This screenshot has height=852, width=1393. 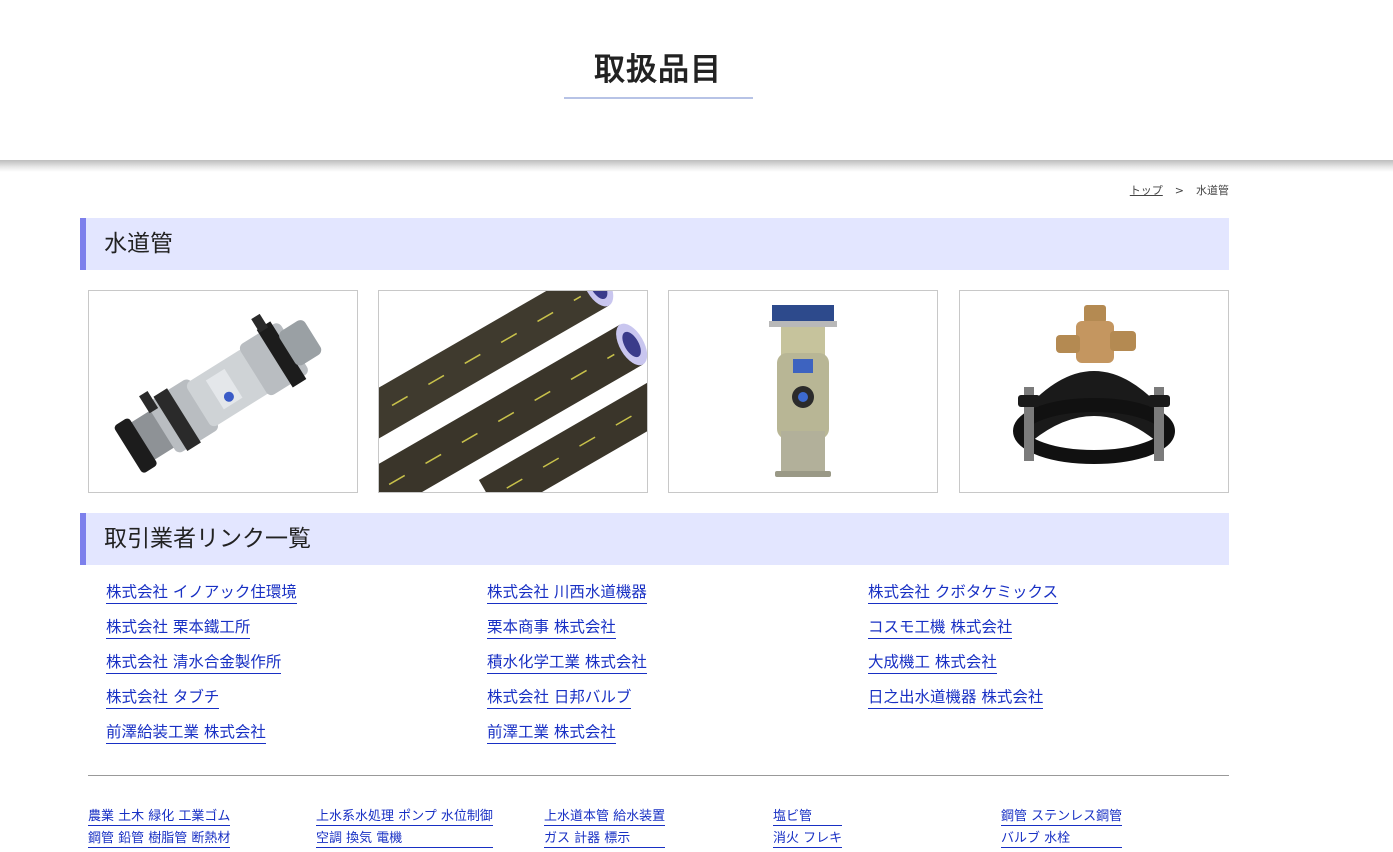 I want to click on supplier-link: 栗本商事 株式会社, so click(x=551, y=628).